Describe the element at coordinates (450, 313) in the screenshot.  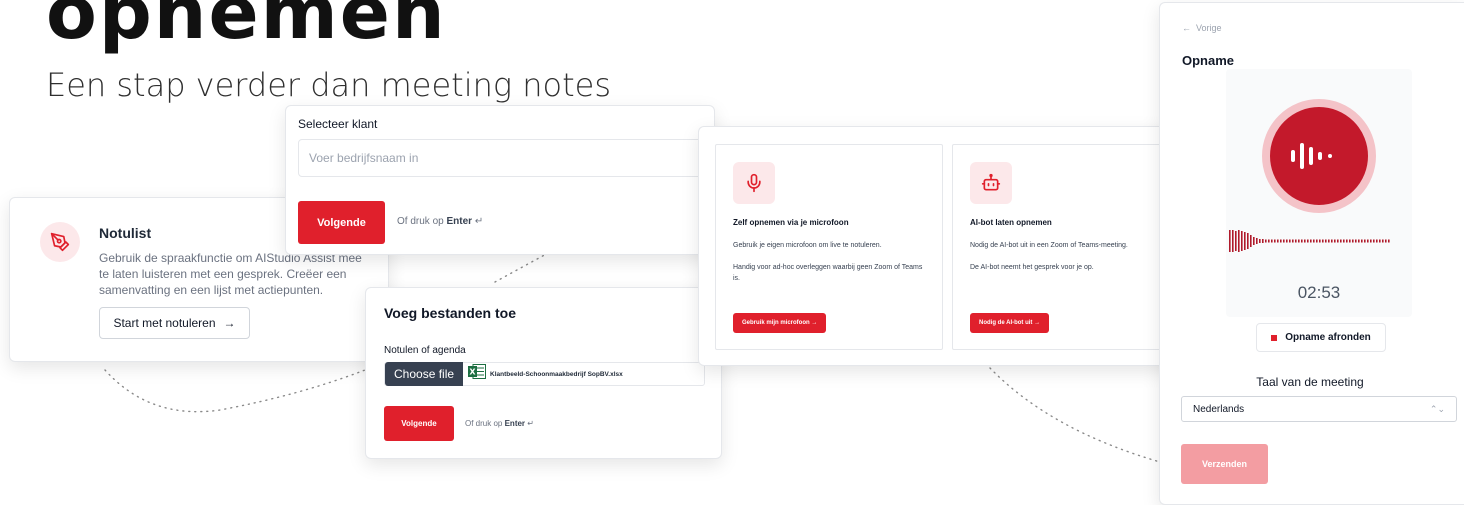
I see `add-files-title: Voeg bestanden toe` at that location.